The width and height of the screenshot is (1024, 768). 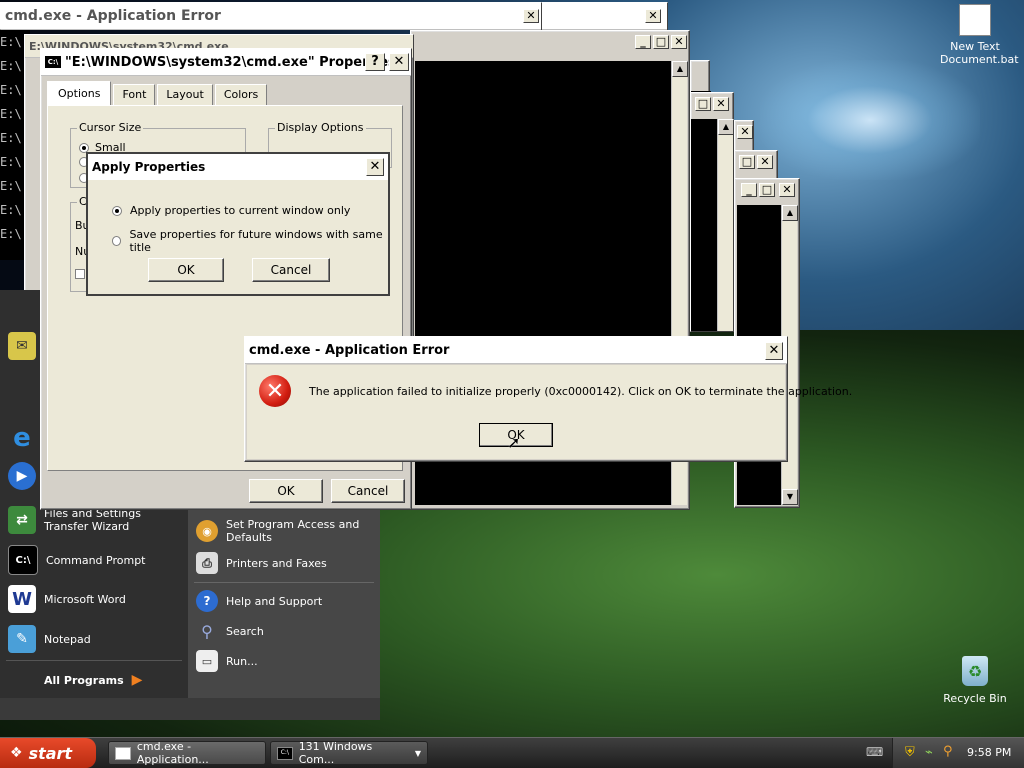 I want to click on start-item-label: Files and Settings Transfer Wizard, so click(x=92, y=520).